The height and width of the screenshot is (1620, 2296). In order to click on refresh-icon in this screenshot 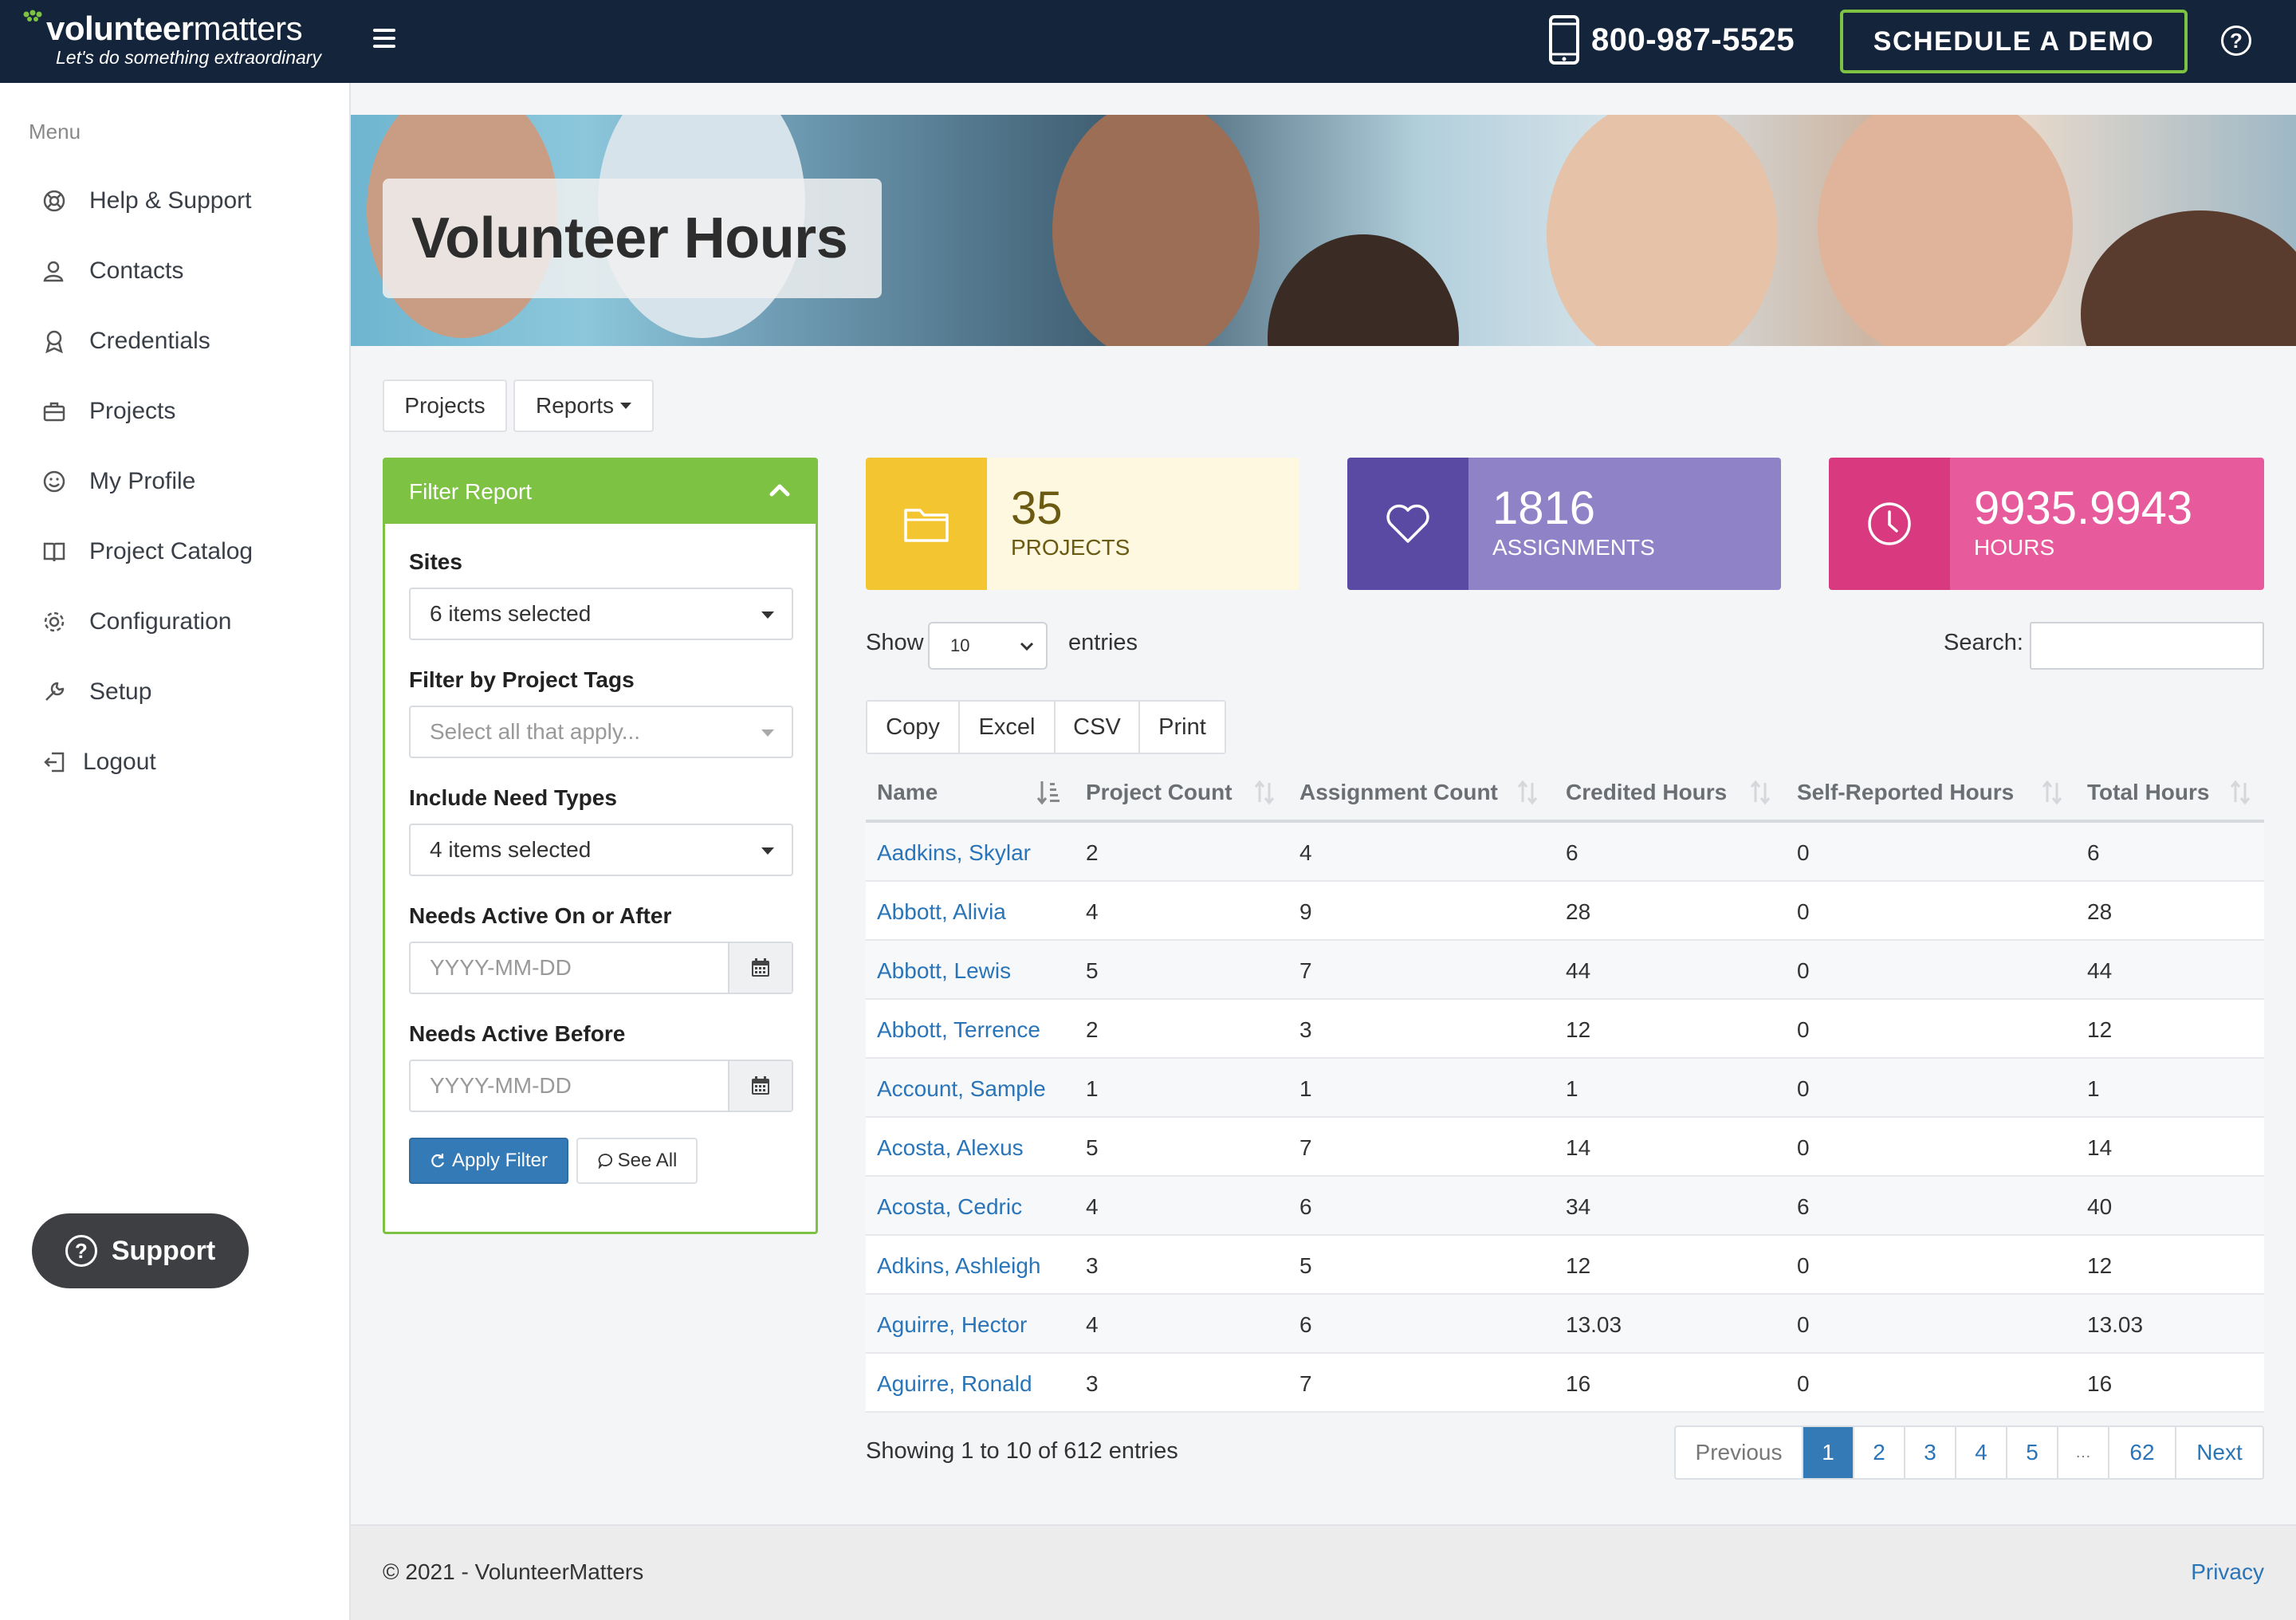, I will do `click(438, 1161)`.